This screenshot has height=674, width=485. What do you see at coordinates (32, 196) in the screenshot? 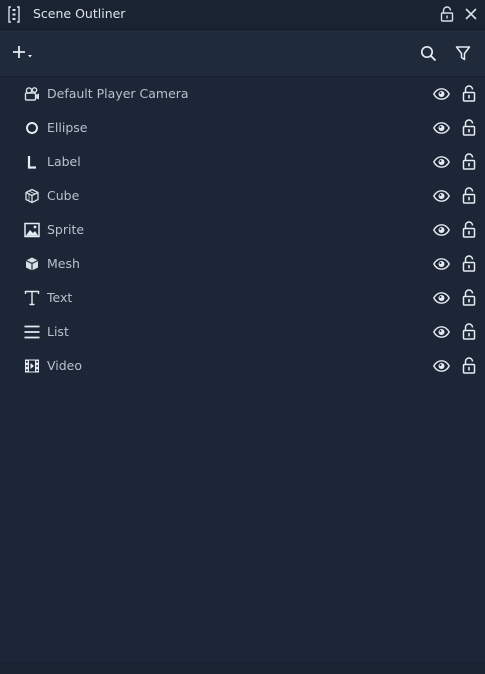
I see `cube-icon` at bounding box center [32, 196].